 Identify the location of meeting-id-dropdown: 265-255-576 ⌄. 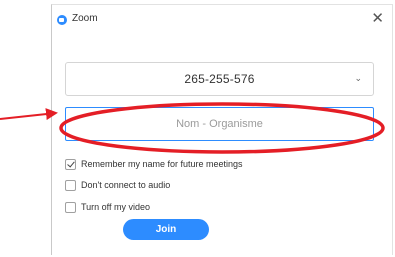
(219, 79).